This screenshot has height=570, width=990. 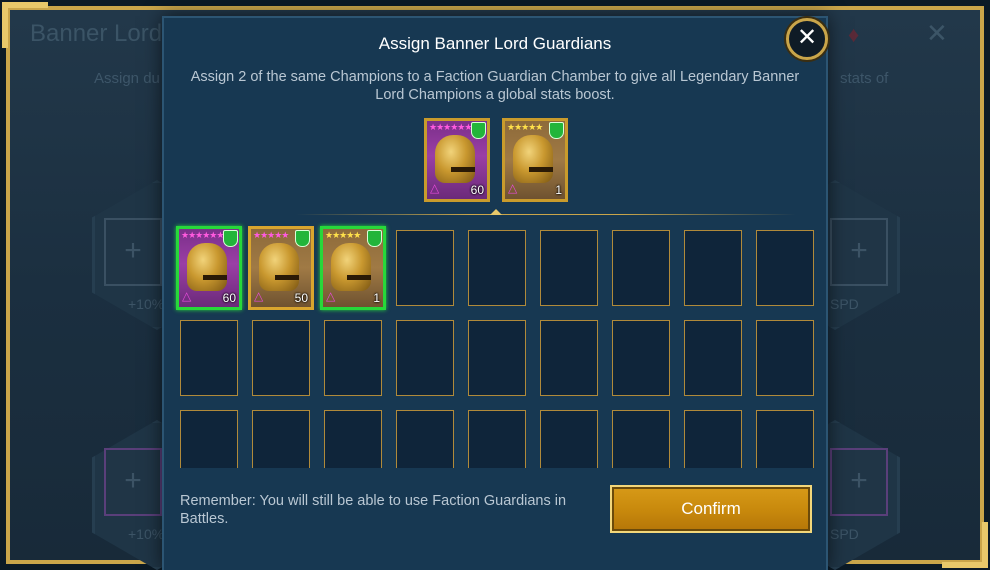 What do you see at coordinates (301, 298) in the screenshot?
I see `champion-level: 50` at bounding box center [301, 298].